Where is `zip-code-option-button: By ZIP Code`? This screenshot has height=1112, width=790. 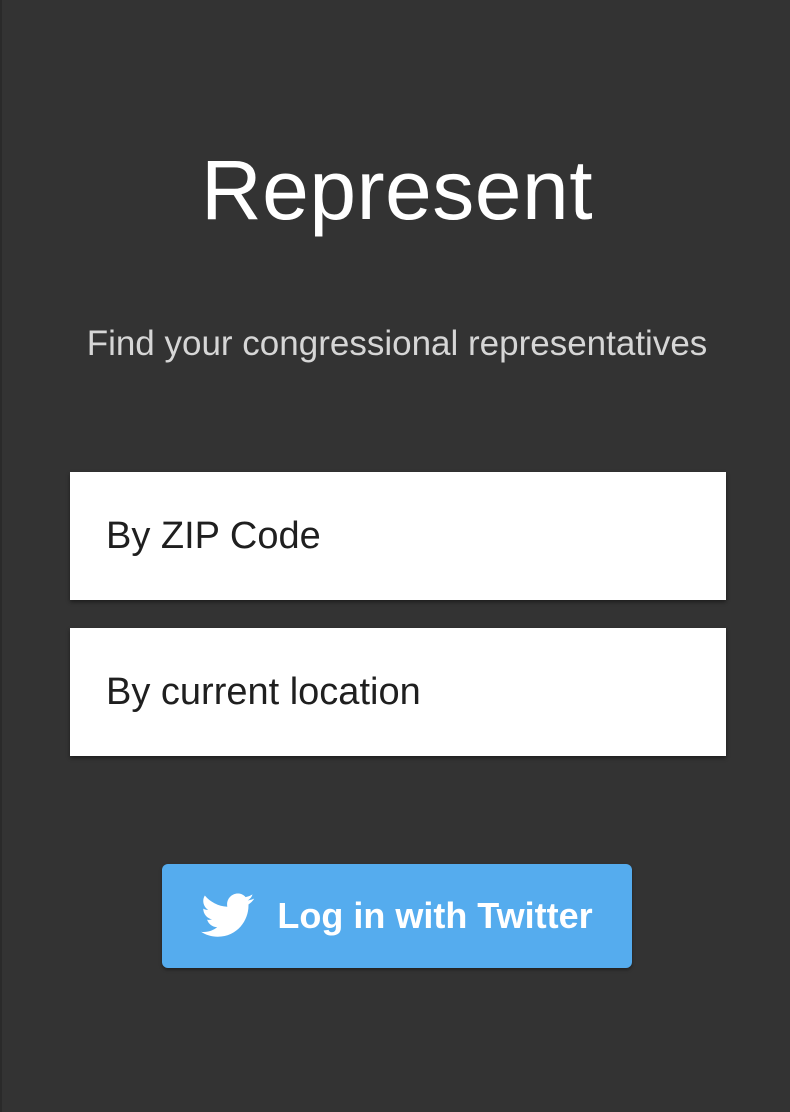 zip-code-option-button: By ZIP Code is located at coordinates (398, 536).